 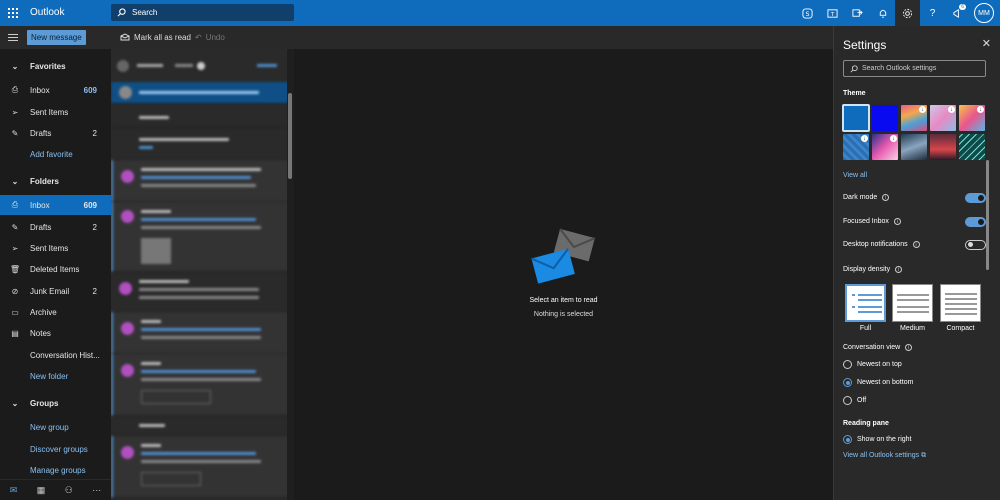 What do you see at coordinates (55, 133) in the screenshot?
I see `favorite-item-drafts: ✎ Drafts 2` at bounding box center [55, 133].